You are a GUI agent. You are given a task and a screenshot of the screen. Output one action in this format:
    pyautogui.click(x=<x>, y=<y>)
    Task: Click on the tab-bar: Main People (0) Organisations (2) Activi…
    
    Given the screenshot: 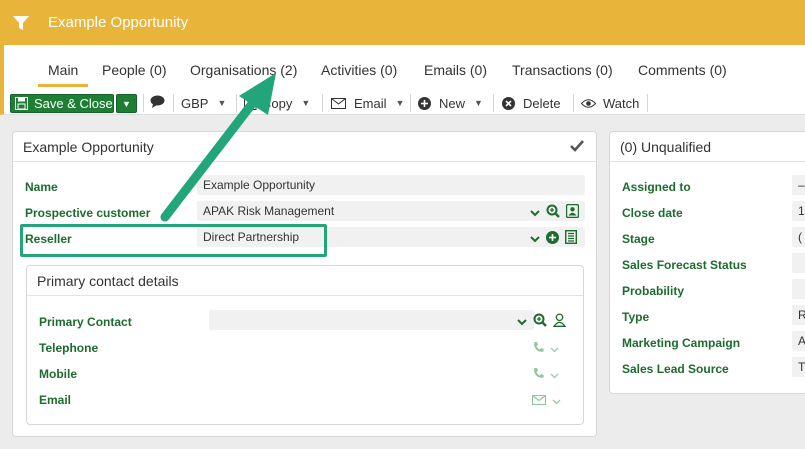 What is the action you would take?
    pyautogui.click(x=402, y=68)
    